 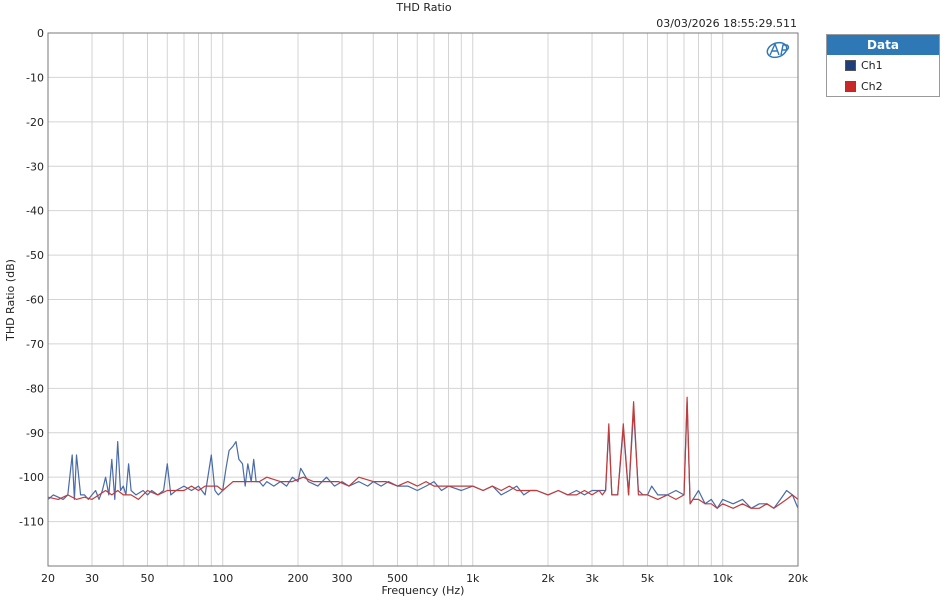 What do you see at coordinates (35, 166) in the screenshot?
I see `y-tick-label: -30` at bounding box center [35, 166].